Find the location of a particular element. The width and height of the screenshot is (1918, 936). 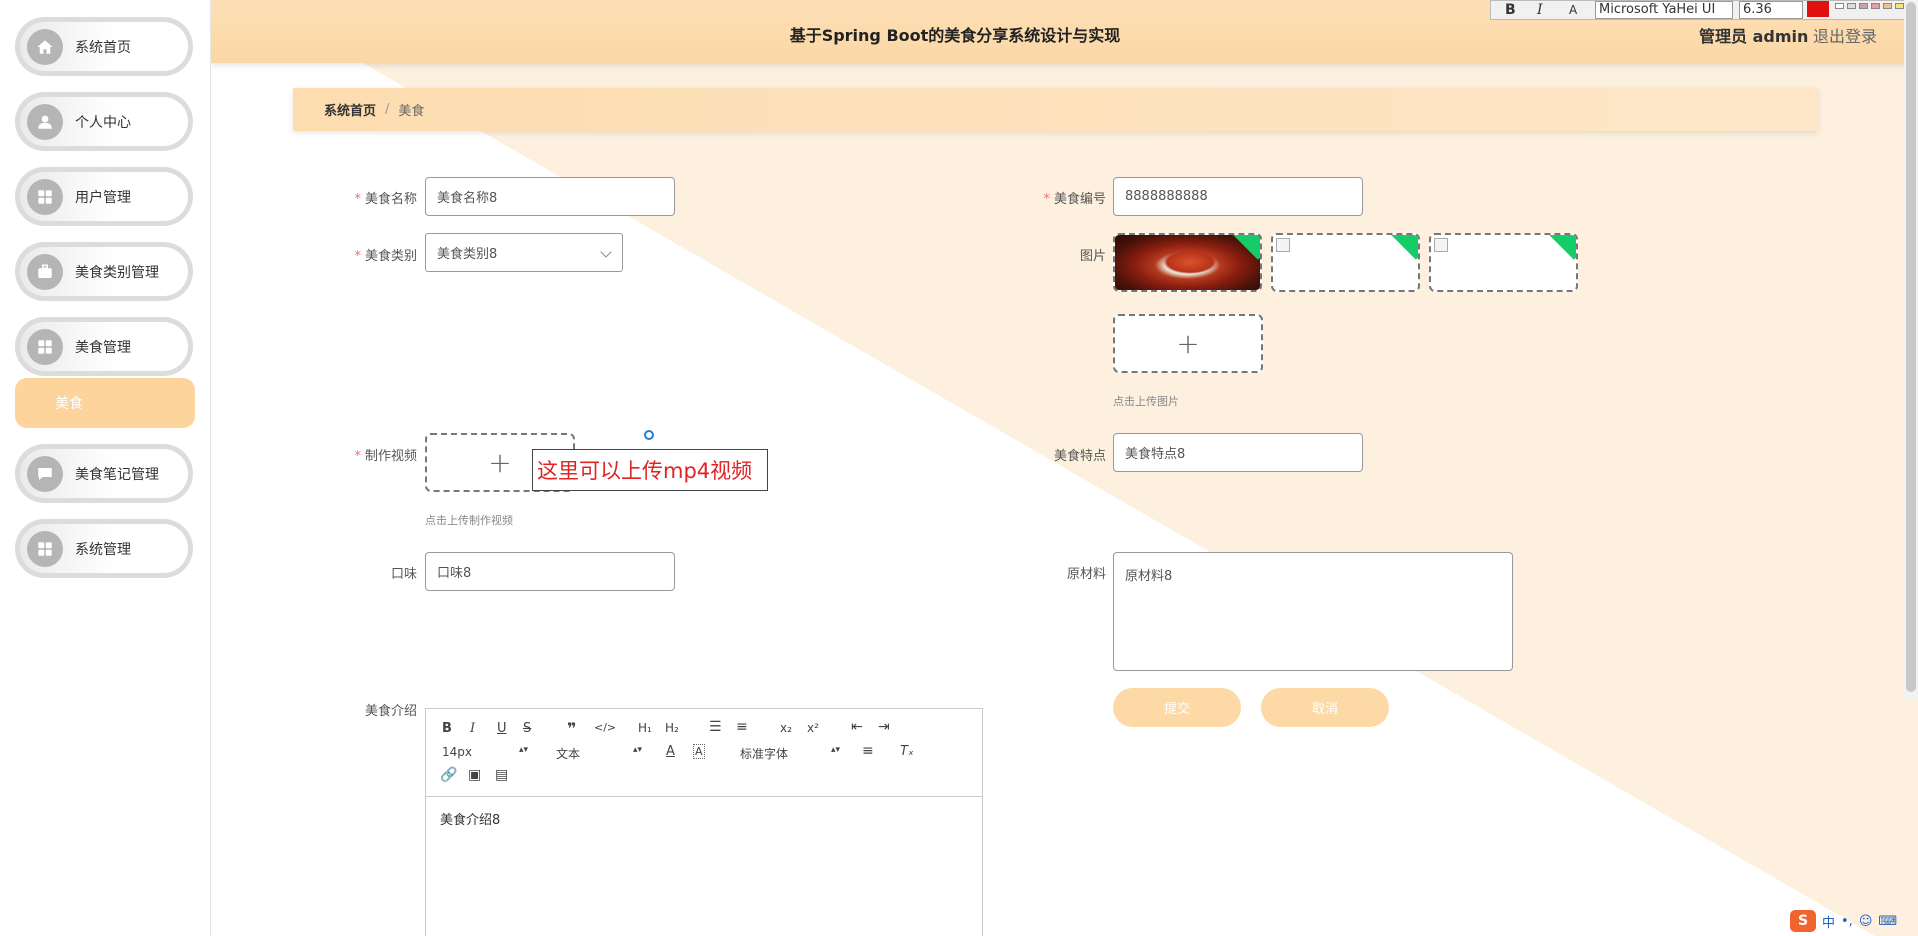

code-block-icon: </> is located at coordinates (605, 727).